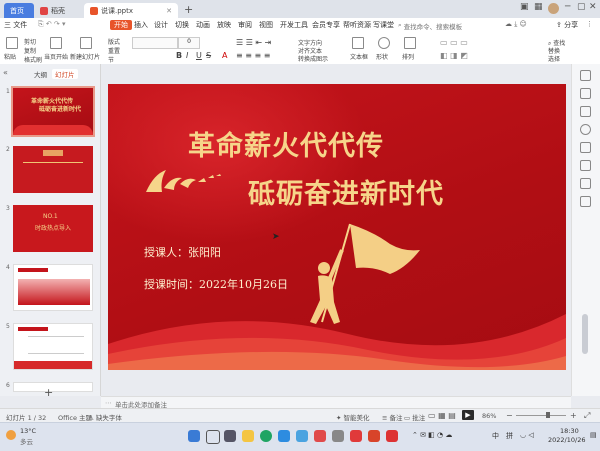  What do you see at coordinates (40, 74) in the screenshot?
I see `tab-outline: 大纲` at bounding box center [40, 74].